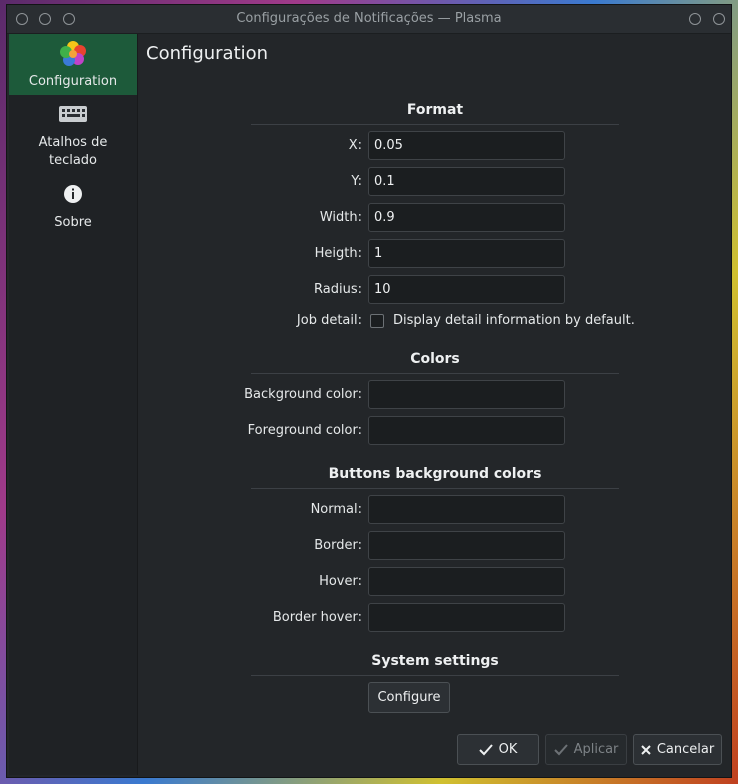 This screenshot has height=784, width=738. I want to click on keyboard-icon, so click(73, 114).